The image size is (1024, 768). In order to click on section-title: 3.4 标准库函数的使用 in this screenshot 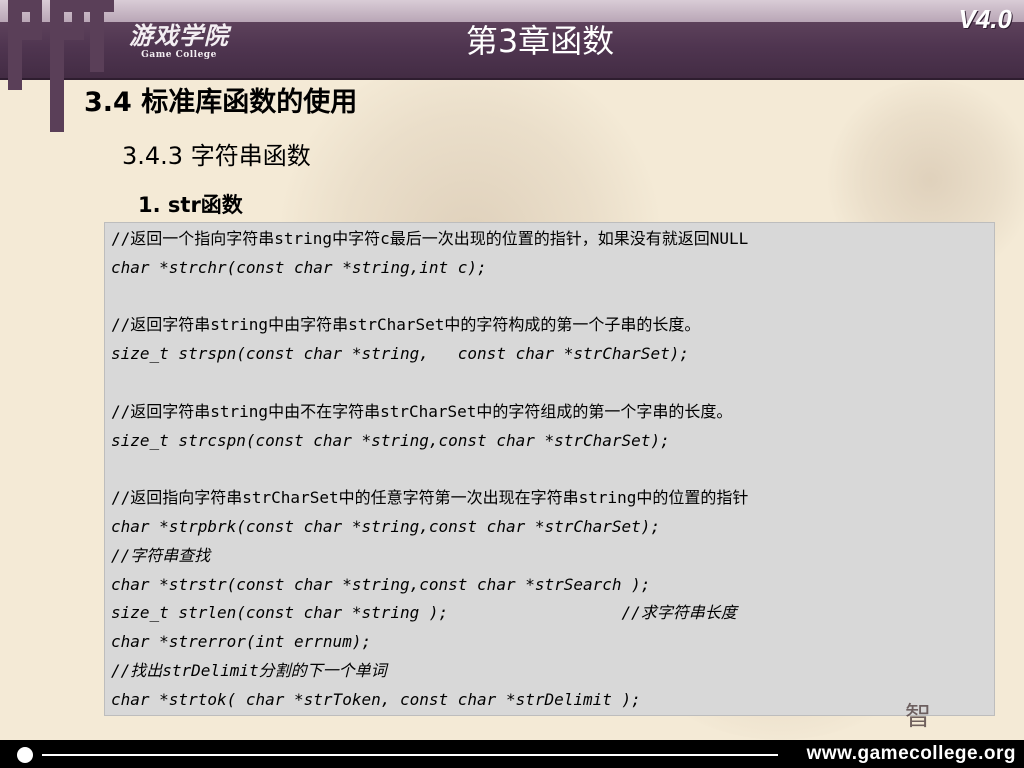, I will do `click(221, 102)`.